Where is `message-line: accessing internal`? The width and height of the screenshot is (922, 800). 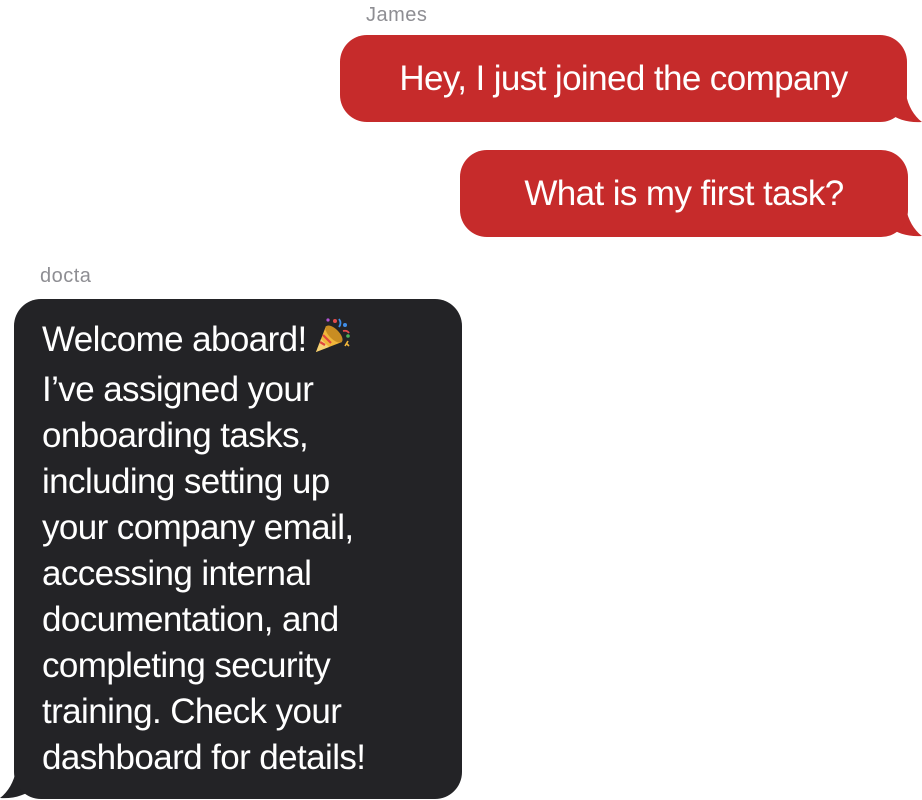
message-line: accessing internal is located at coordinates (177, 573).